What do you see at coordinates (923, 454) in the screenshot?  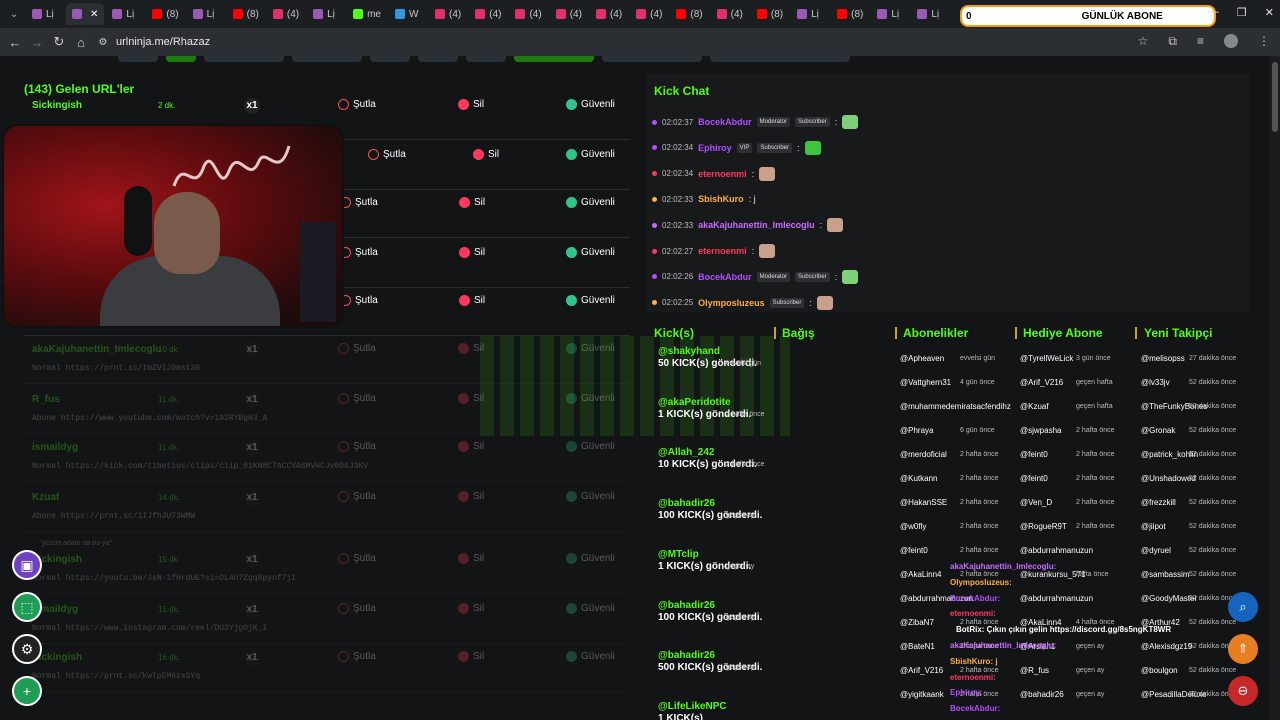 I see `subs-name: @merdoficial` at bounding box center [923, 454].